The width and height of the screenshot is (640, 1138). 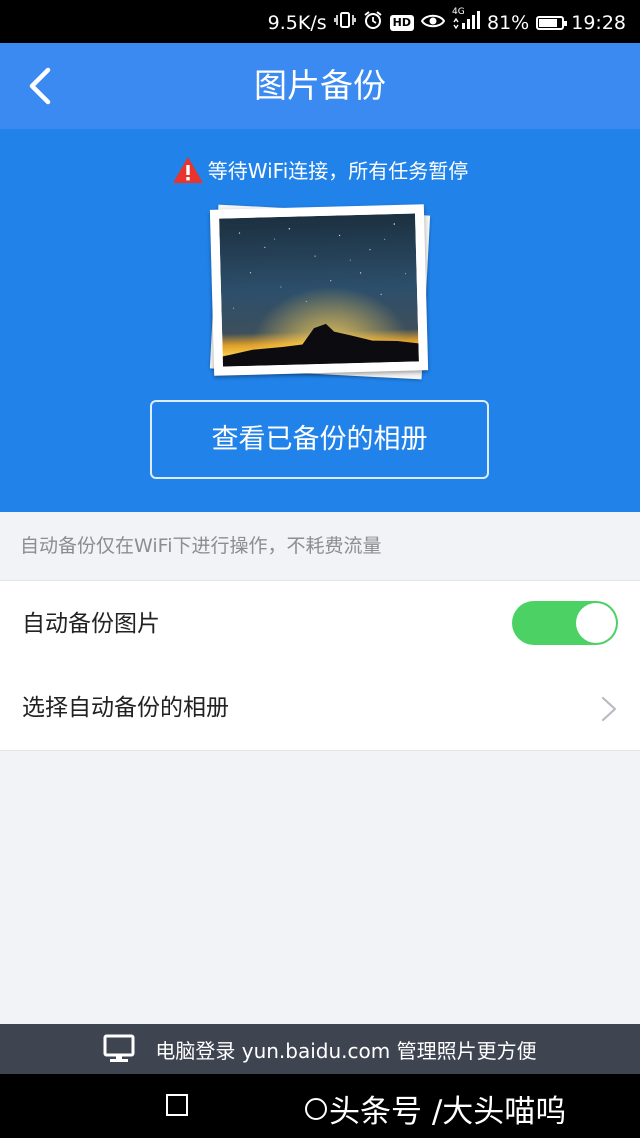 I want to click on watermark-text: 头条号 /大头喵呜, so click(x=448, y=1112).